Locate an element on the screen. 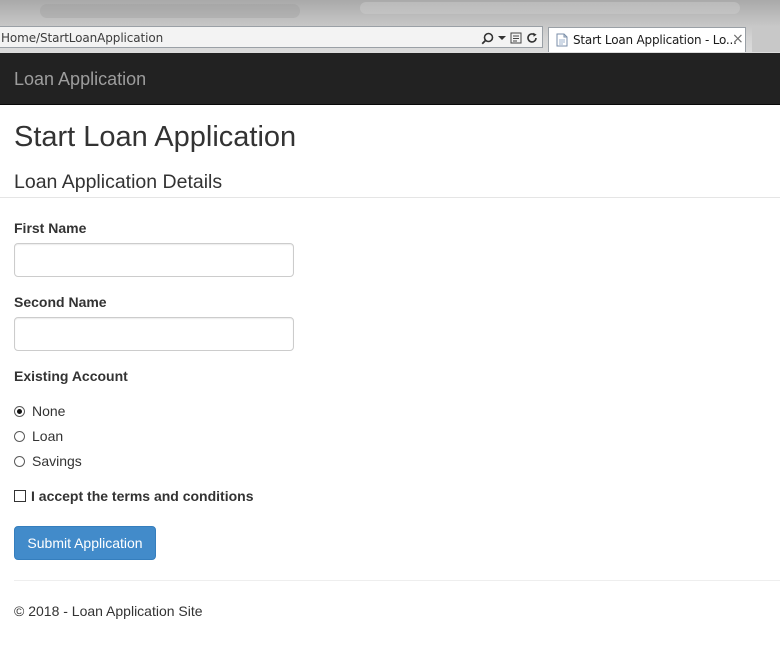  second-name-input is located at coordinates (154, 334).